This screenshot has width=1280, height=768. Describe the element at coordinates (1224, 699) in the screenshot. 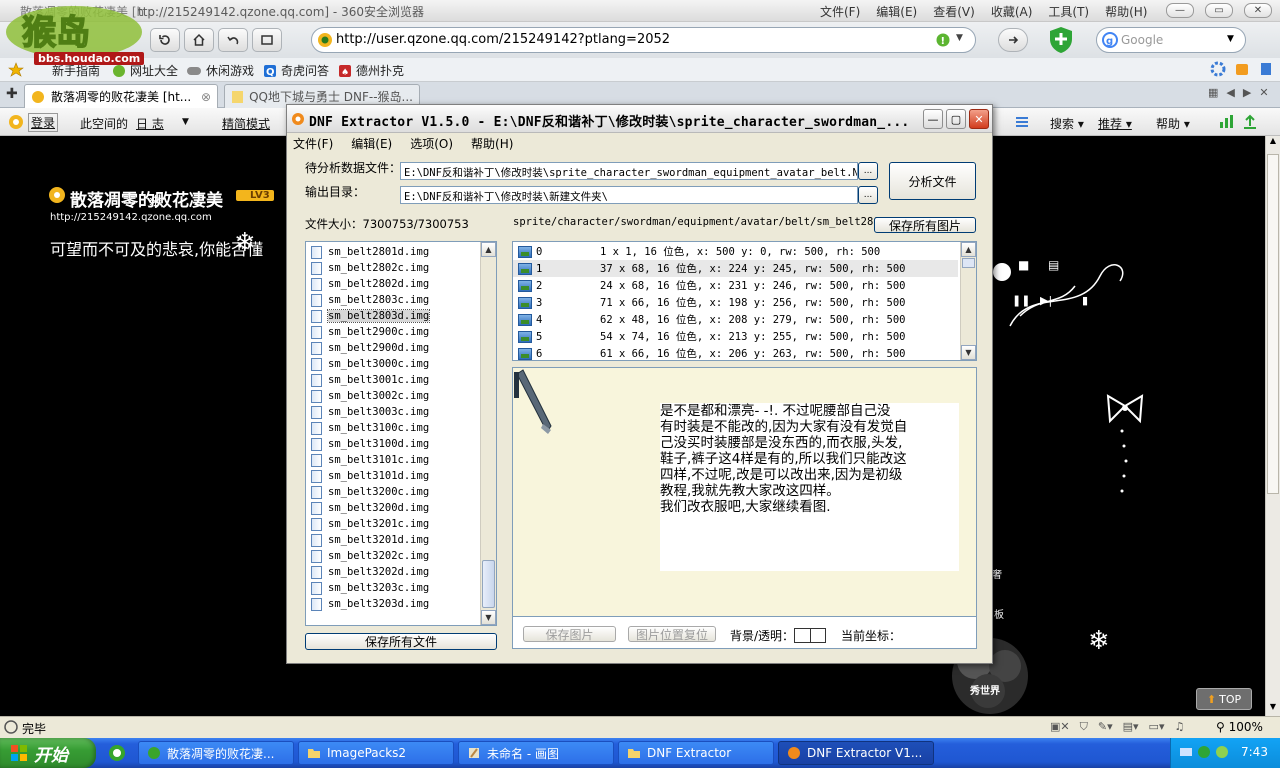

I see `back-to-top-button: ⬆ TOP` at that location.